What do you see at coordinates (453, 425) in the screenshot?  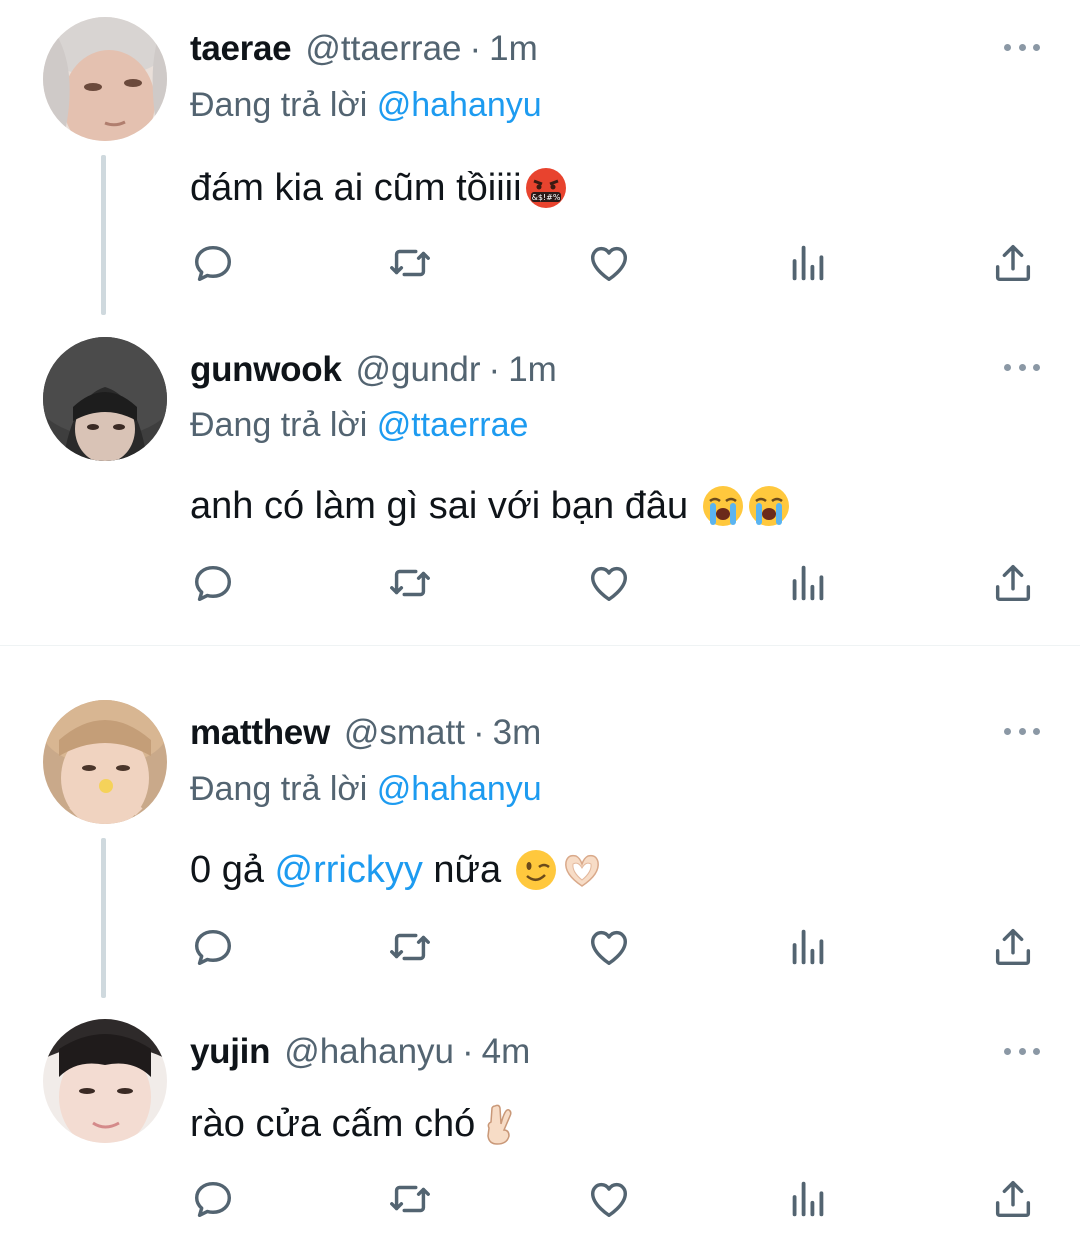 I see `replying-mention: @ttaerrae` at bounding box center [453, 425].